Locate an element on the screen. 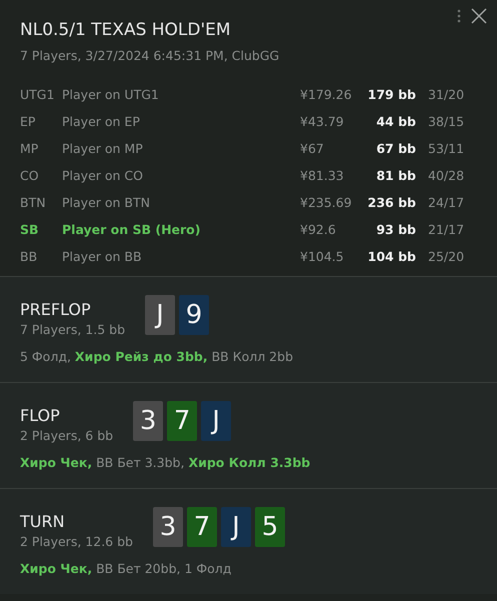  street-name: FLOP is located at coordinates (40, 415).